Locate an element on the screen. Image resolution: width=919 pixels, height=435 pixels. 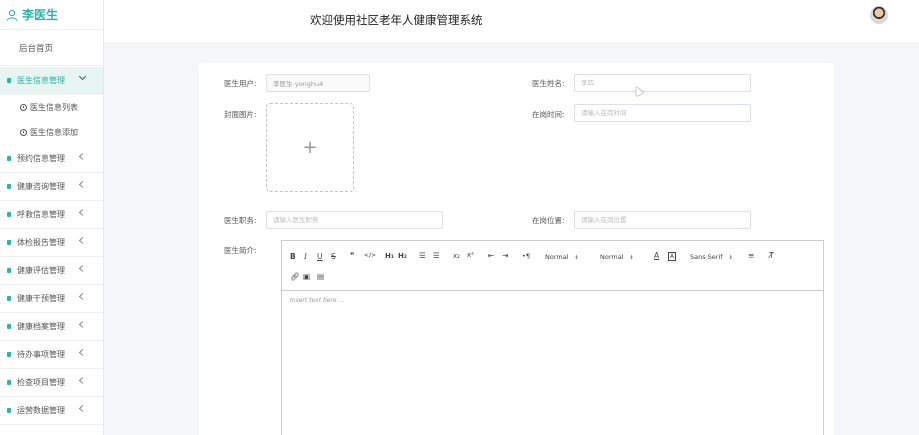
sidebar-item-todo: 待办事项管理 is located at coordinates (51, 355).